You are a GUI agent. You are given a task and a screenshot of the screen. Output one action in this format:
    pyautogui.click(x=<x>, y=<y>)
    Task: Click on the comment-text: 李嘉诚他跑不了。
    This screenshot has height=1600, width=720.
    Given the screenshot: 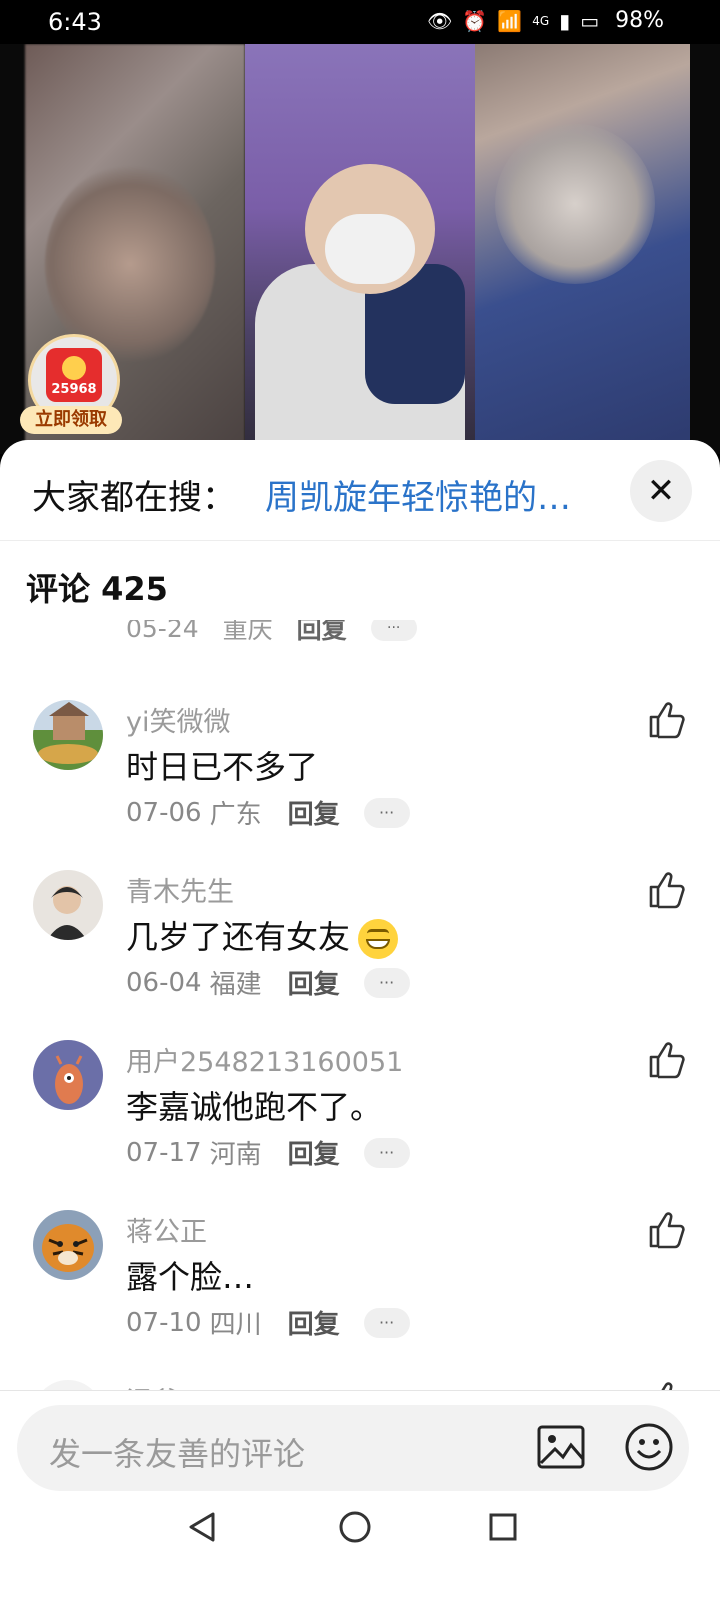 What is the action you would take?
    pyautogui.click(x=254, y=1107)
    